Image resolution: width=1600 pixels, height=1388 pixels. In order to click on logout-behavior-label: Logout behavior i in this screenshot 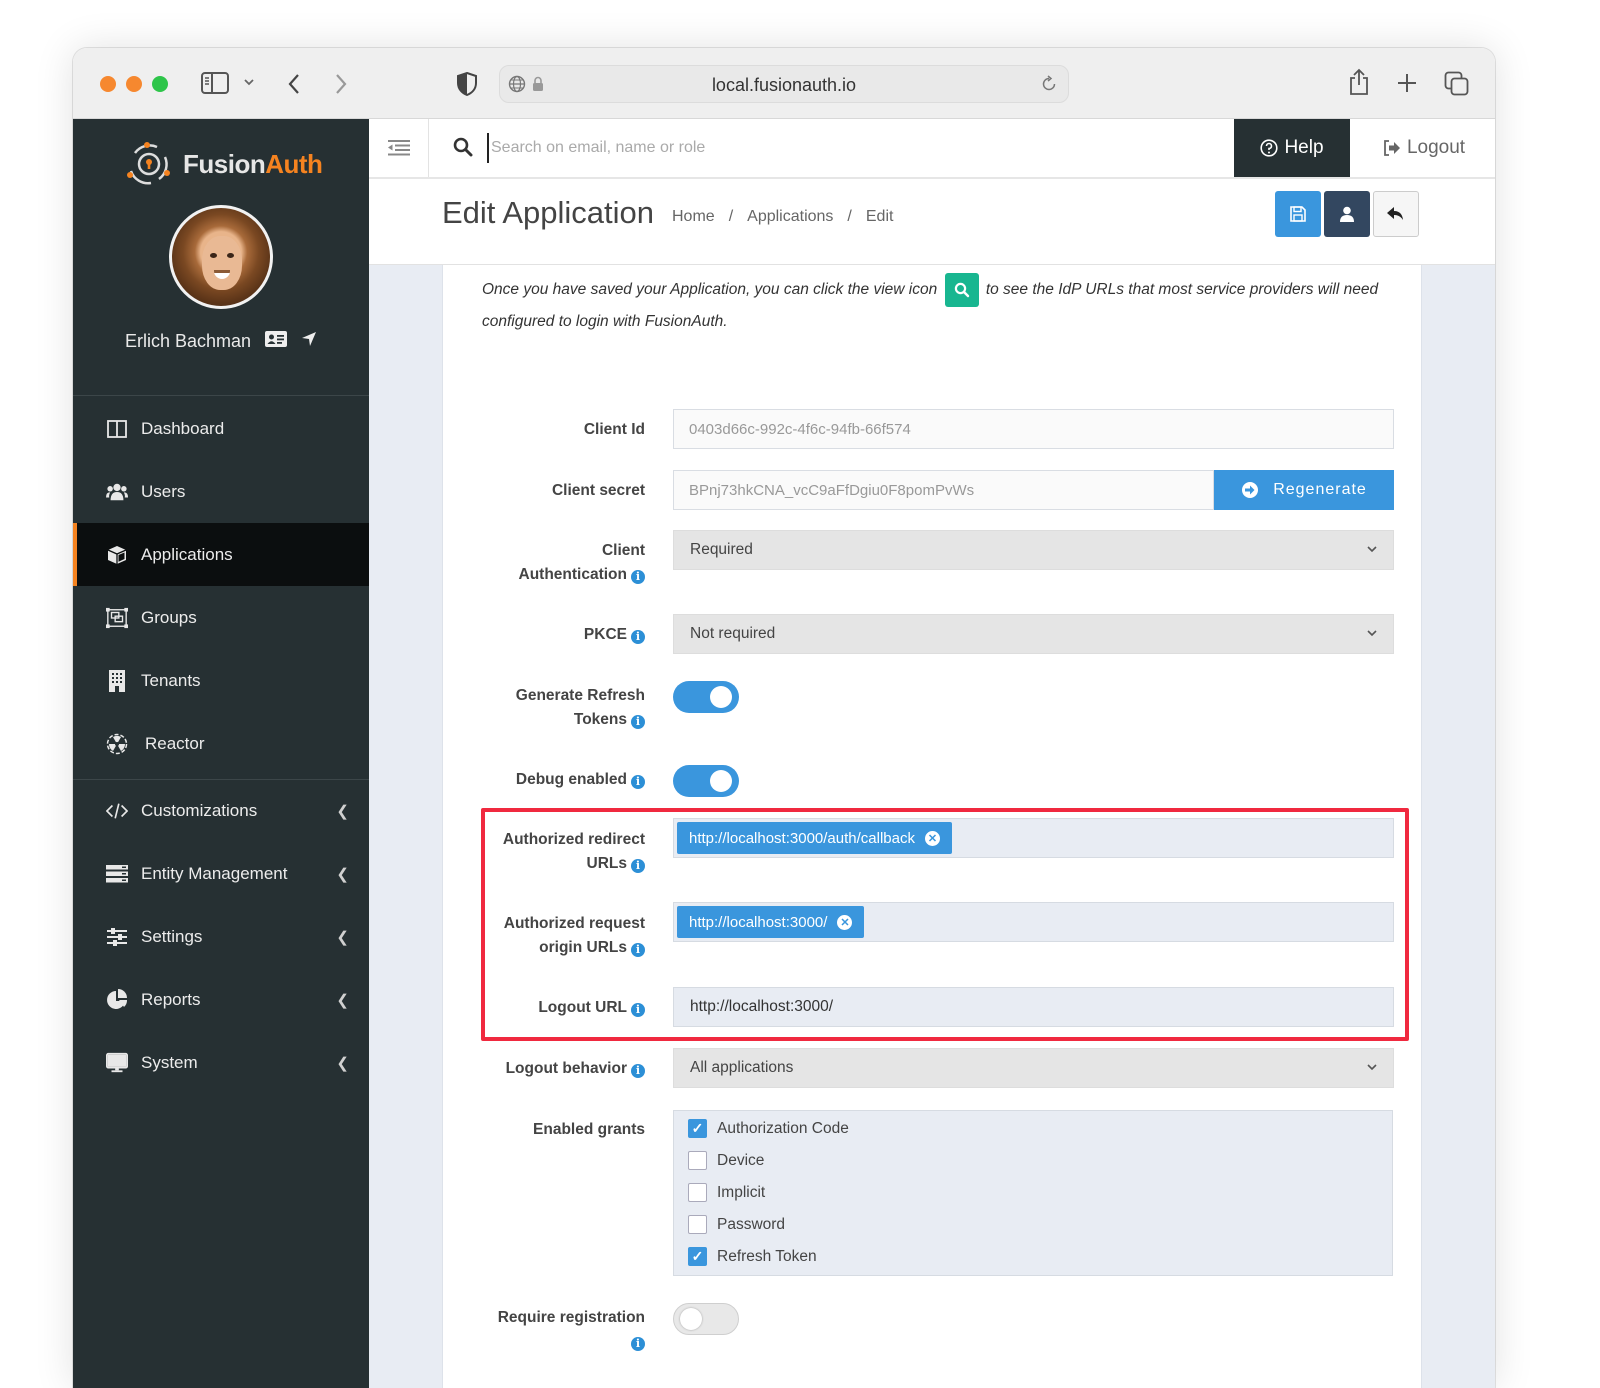, I will do `click(575, 1069)`.